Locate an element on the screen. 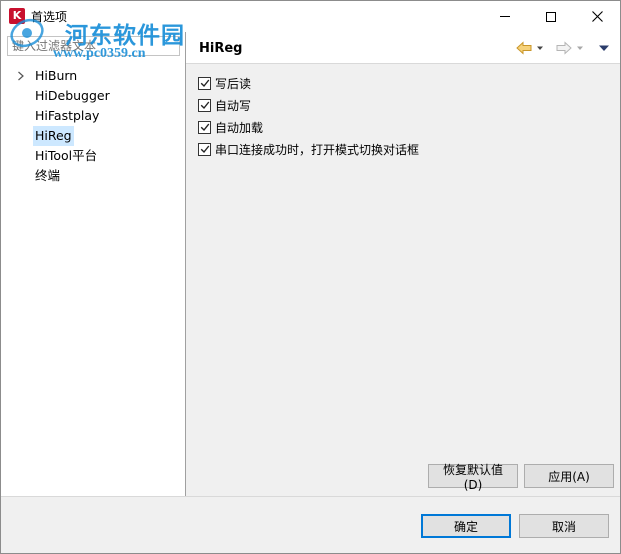 This screenshot has width=621, height=554. tree-item-hidebugger: HiDebugger is located at coordinates (93, 96).